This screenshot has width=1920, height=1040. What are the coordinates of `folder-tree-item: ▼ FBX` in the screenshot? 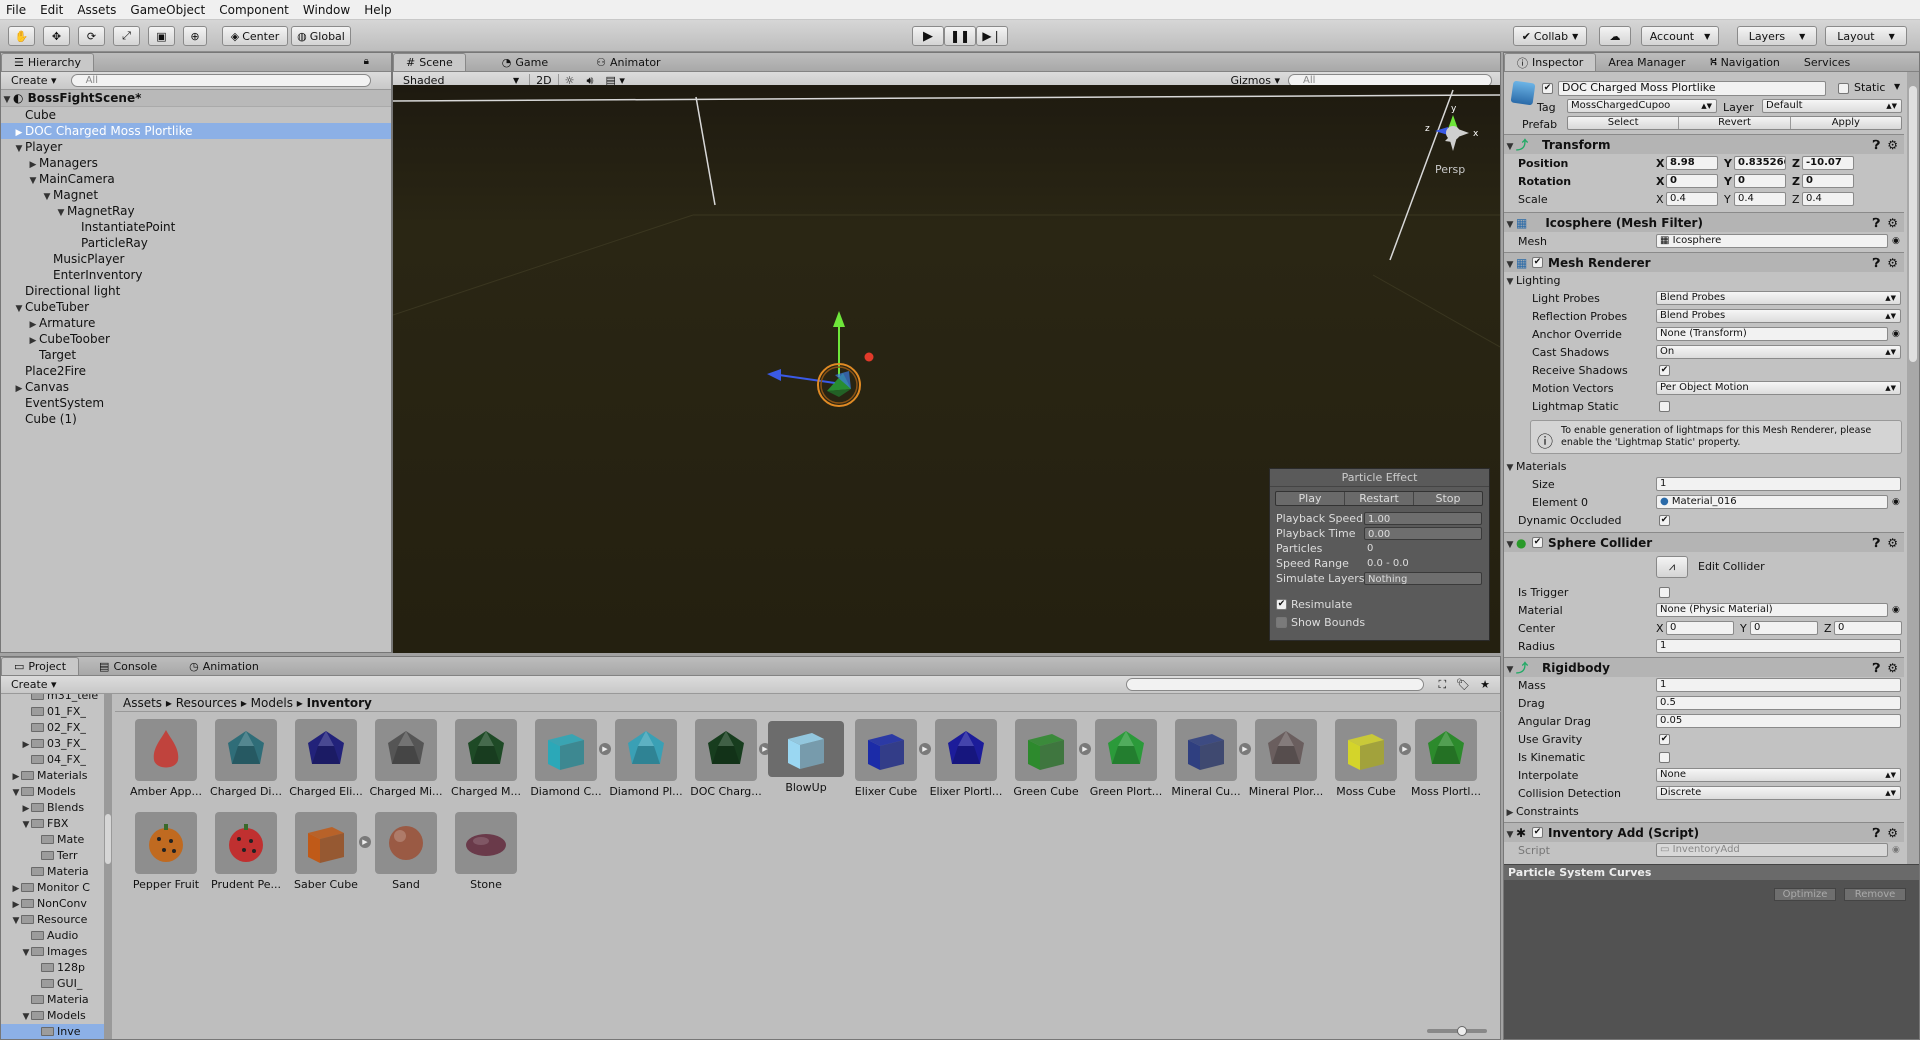 It's located at (55, 824).